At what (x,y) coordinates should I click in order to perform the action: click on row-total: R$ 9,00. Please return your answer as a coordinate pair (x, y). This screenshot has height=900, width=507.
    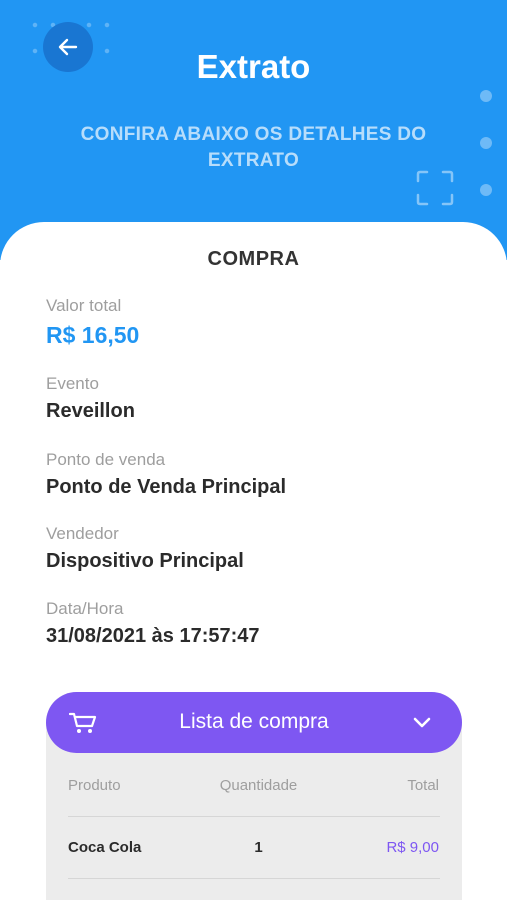
    Looking at the image, I should click on (412, 847).